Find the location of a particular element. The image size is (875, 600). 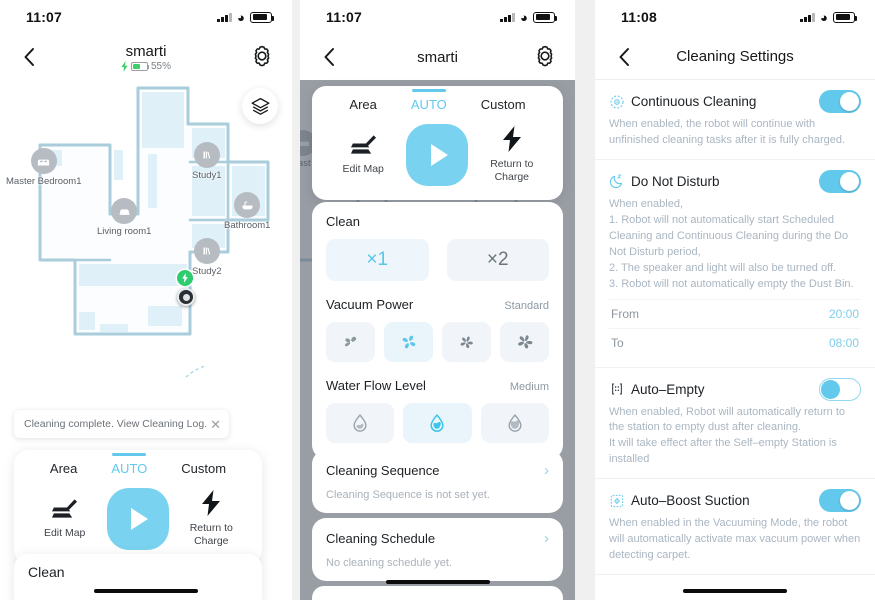

dnd-from-row: From 20:00 is located at coordinates (735, 313).